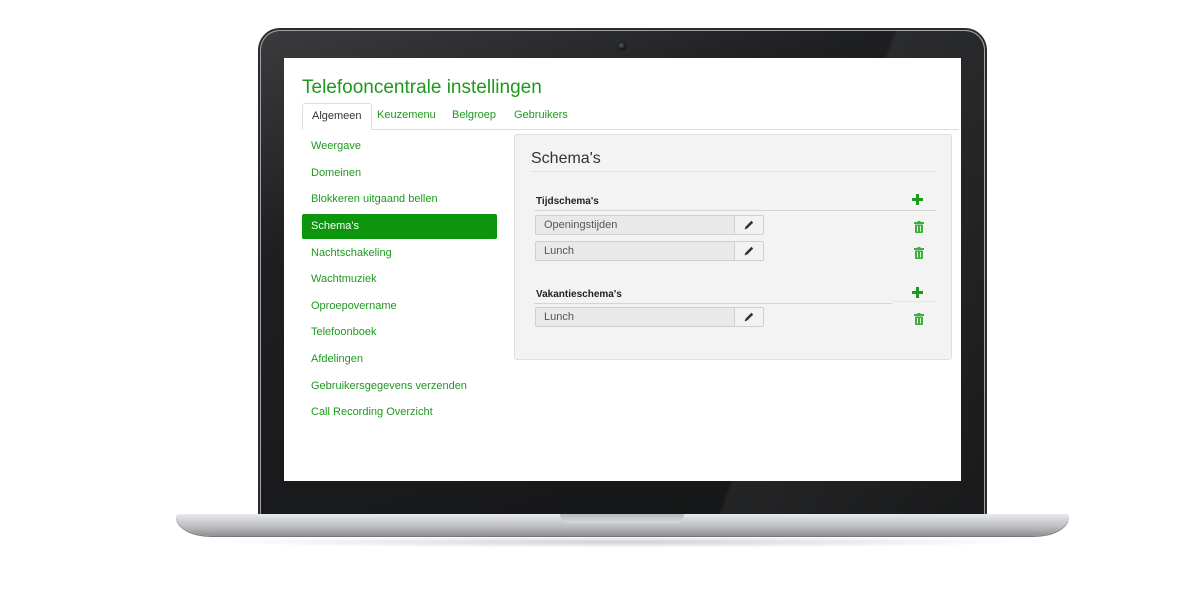 The width and height of the screenshot is (1200, 600). Describe the element at coordinates (399, 306) in the screenshot. I see `sidebar-item-oproepovername: Oproepovername` at that location.